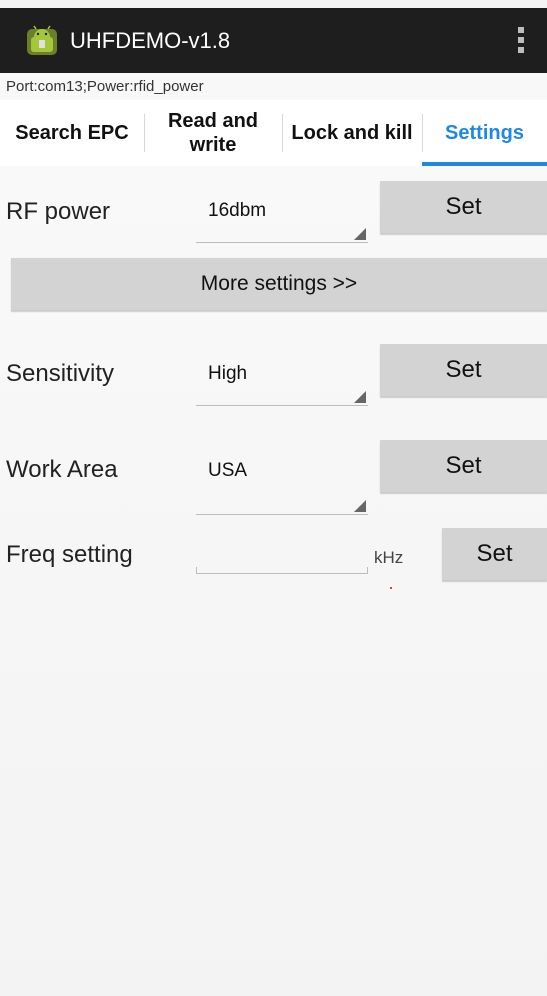 This screenshot has height=996, width=547. What do you see at coordinates (273, 4) in the screenshot?
I see `status-bar-strip` at bounding box center [273, 4].